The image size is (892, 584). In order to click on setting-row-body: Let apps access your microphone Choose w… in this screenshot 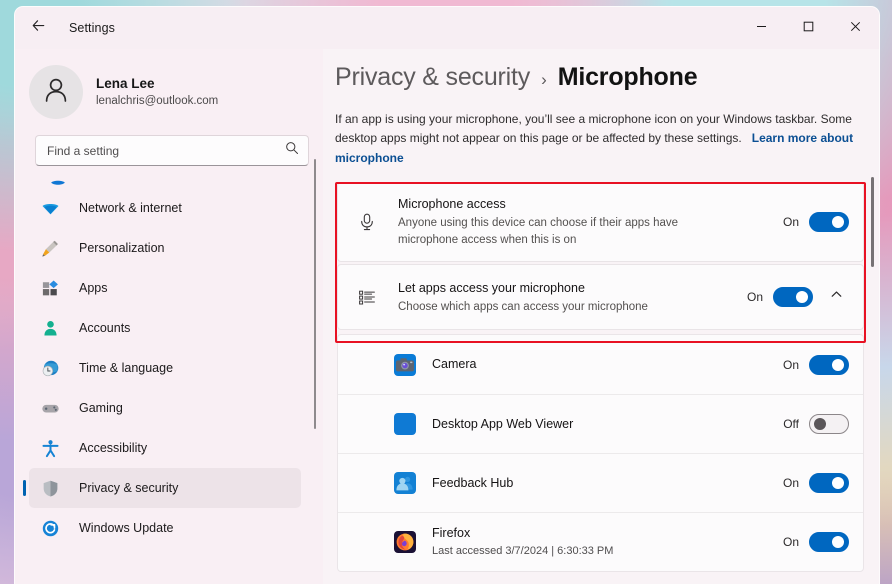, I will do `click(570, 297)`.